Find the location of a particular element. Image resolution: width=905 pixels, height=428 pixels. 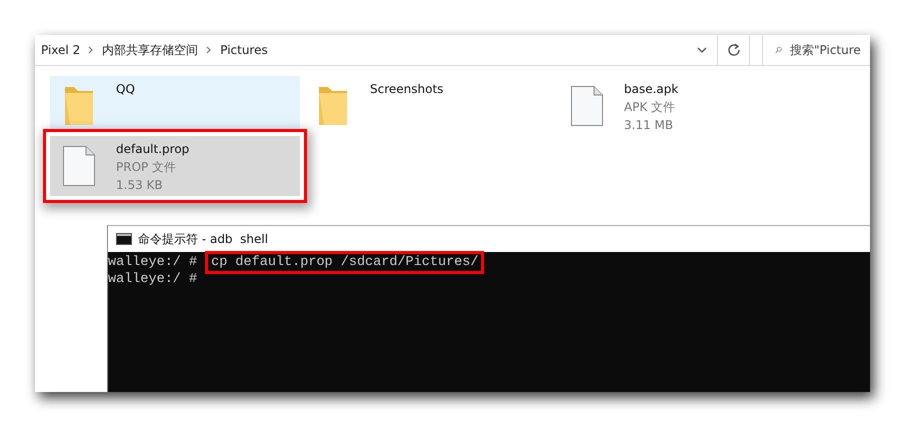

file-type: APK 文件 is located at coordinates (650, 107).